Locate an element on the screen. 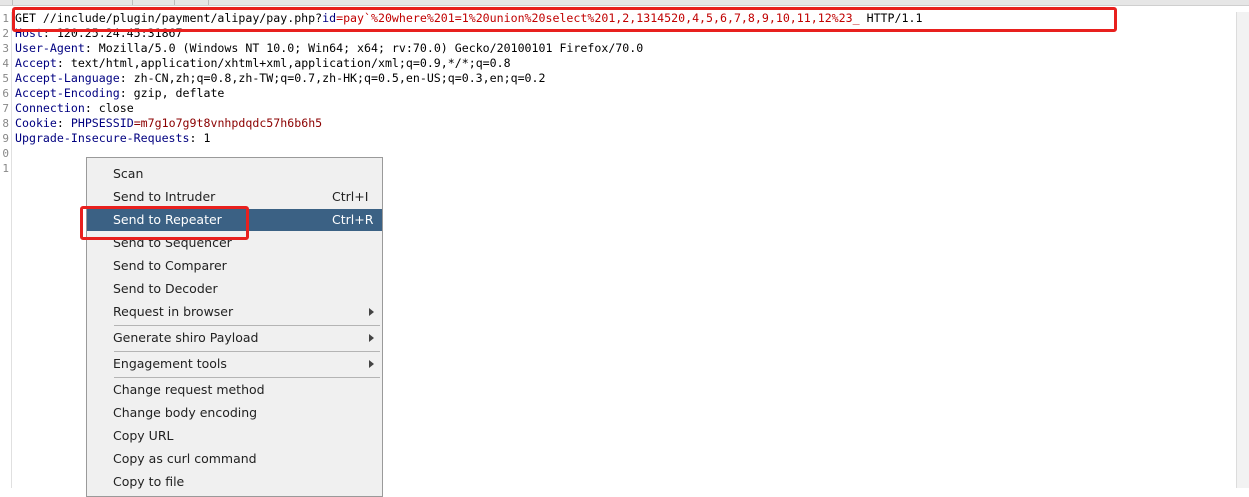  menu-item-label: Generate shiro Payload is located at coordinates (186, 337).